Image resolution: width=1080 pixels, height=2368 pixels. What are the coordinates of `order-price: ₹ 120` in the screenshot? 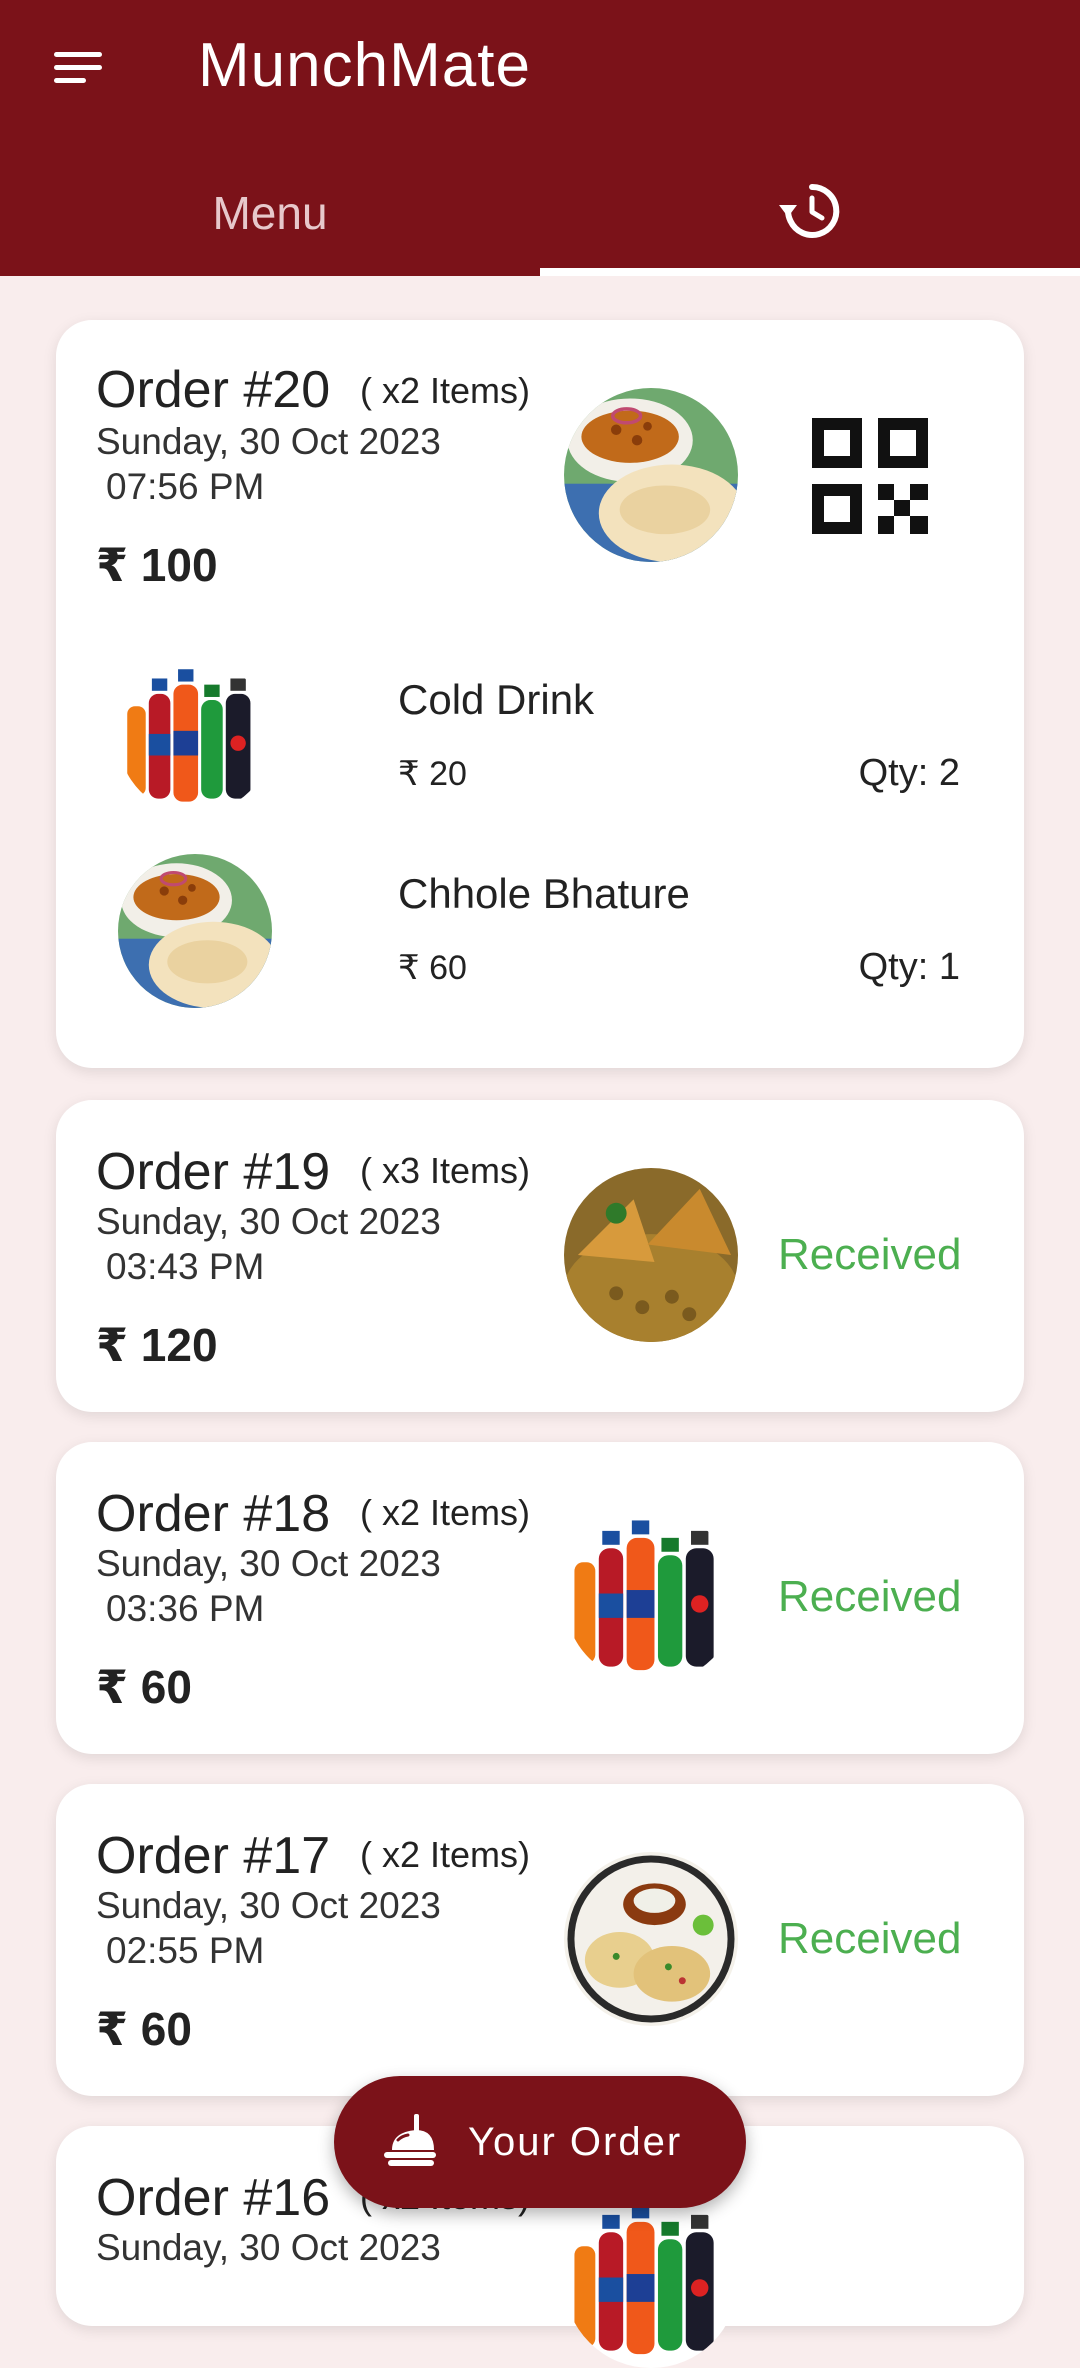 It's located at (157, 1345).